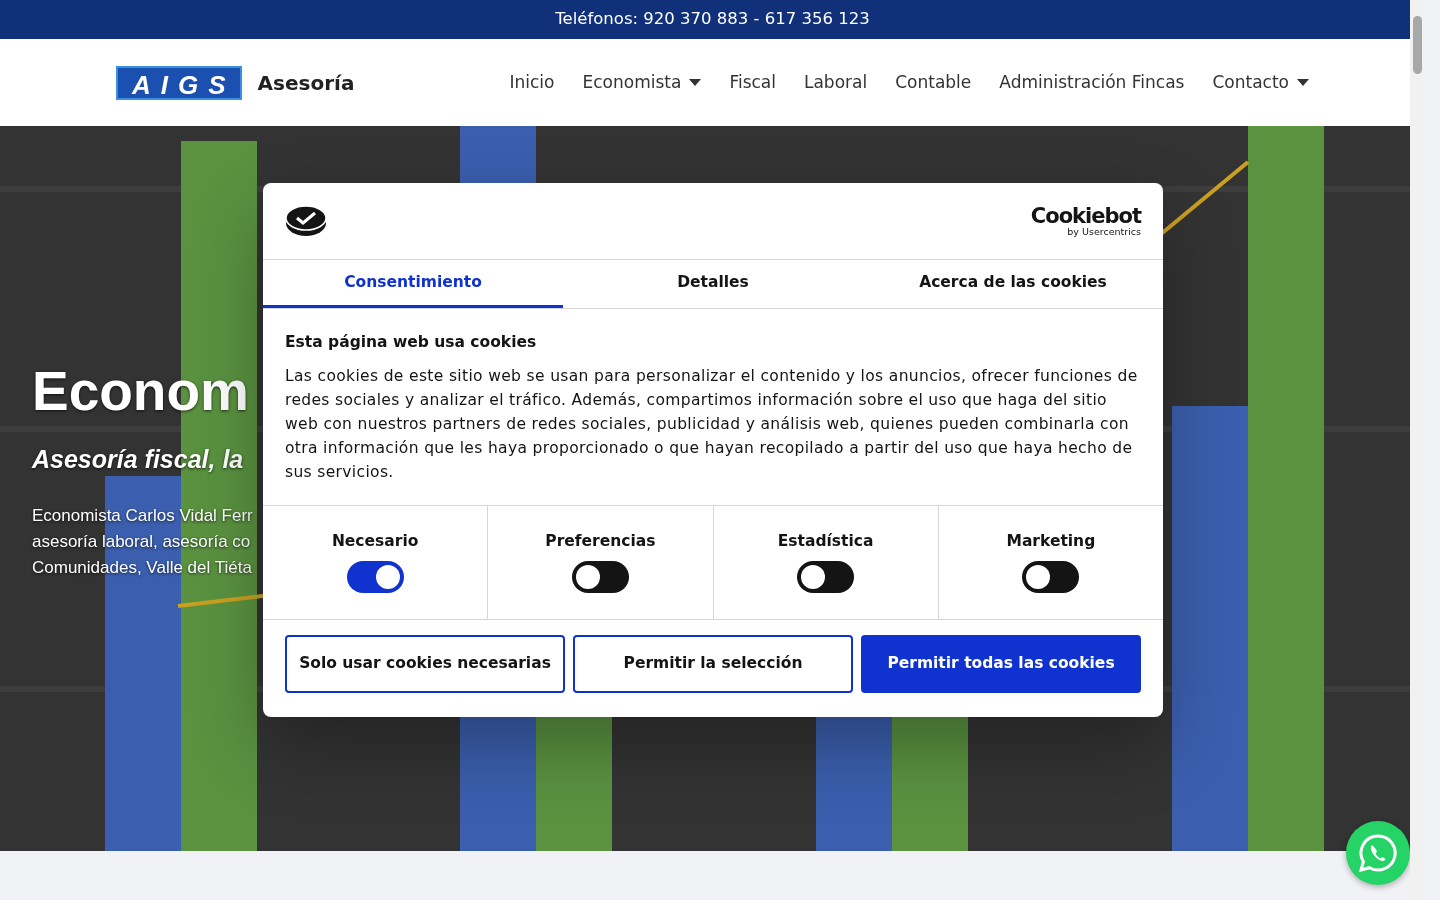 This screenshot has width=1440, height=900. I want to click on dialog-tab: Consentimiento, so click(413, 284).